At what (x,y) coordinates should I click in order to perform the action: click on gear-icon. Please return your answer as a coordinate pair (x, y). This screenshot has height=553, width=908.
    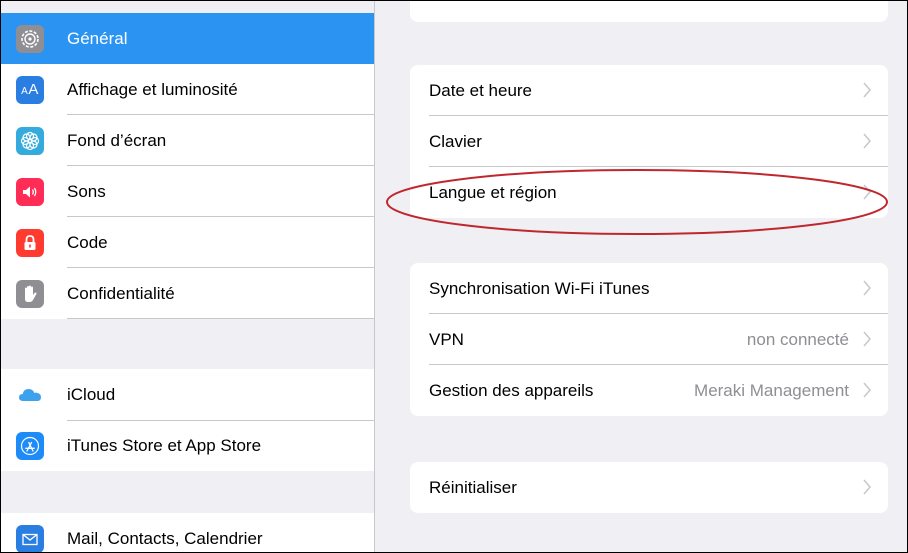
    Looking at the image, I should click on (30, 38).